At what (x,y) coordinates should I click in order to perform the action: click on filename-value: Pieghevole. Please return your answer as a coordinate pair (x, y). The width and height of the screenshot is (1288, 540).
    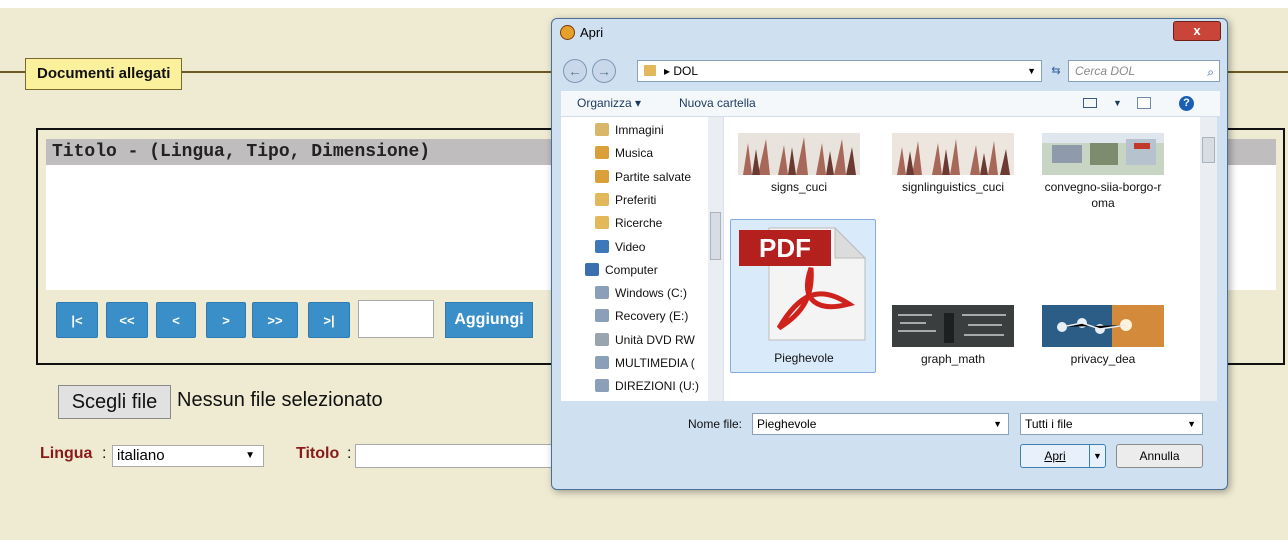
    Looking at the image, I should click on (787, 424).